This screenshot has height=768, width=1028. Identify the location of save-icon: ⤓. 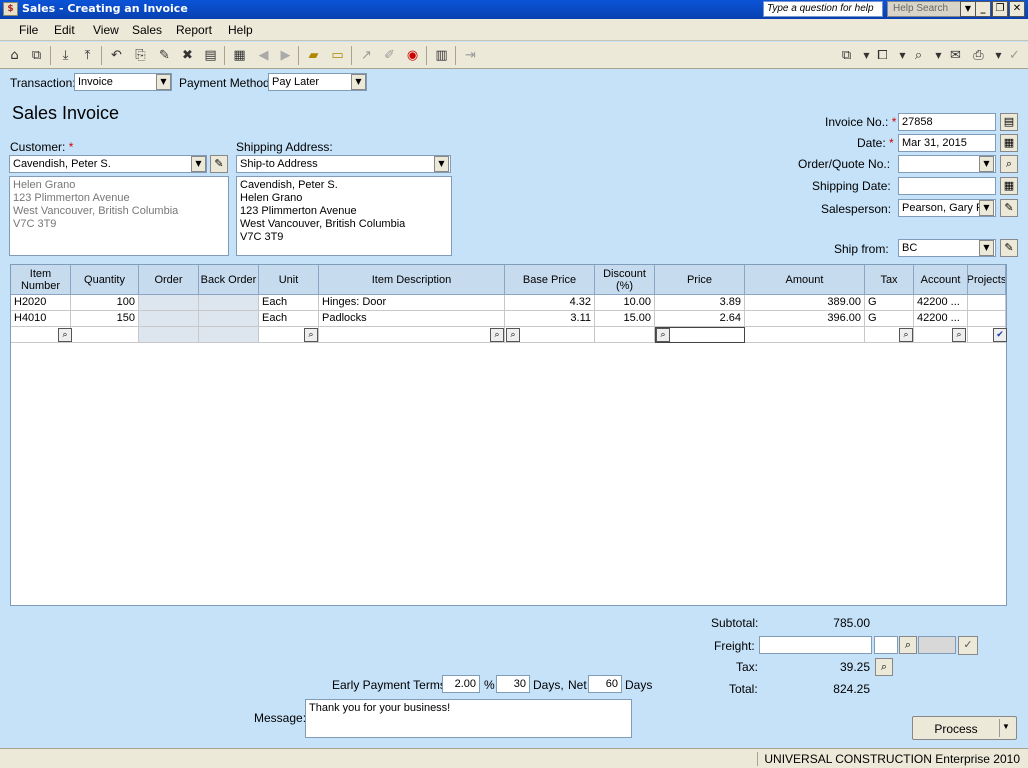
(65, 55).